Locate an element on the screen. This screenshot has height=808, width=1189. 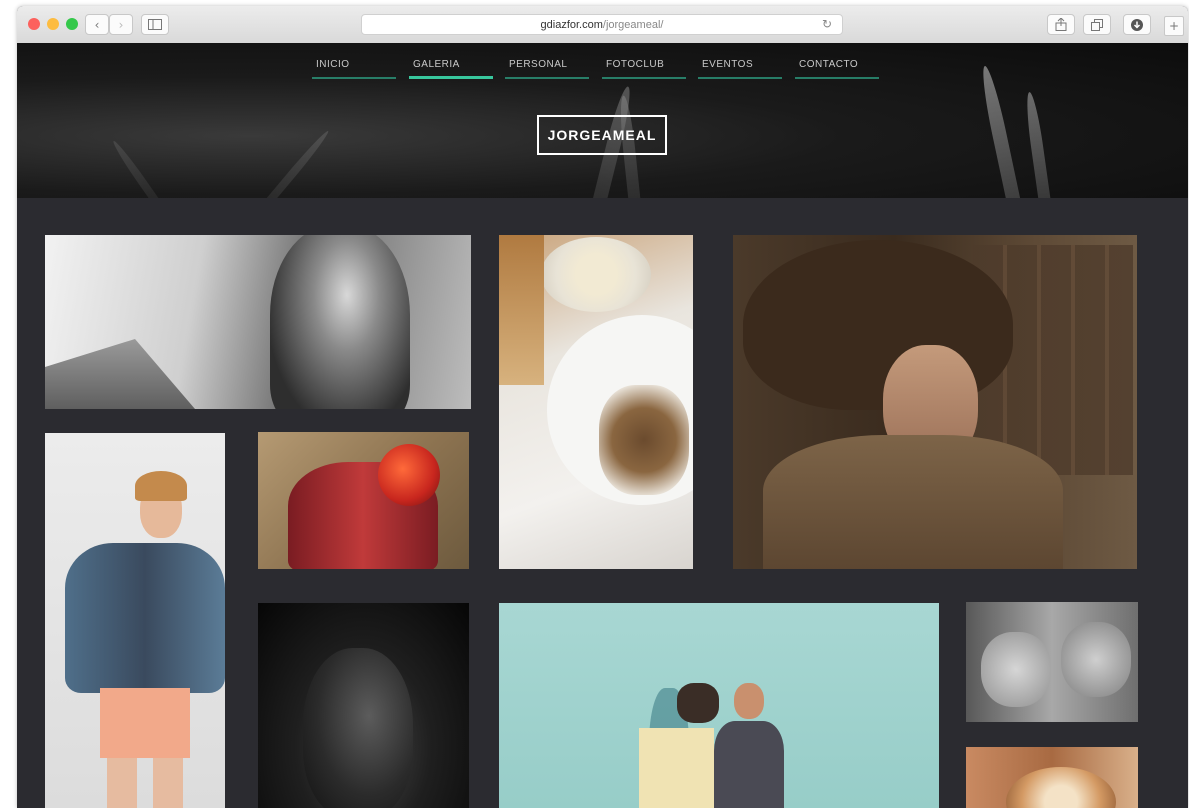
url-domain: gdiazfor.com is located at coordinates (571, 24).